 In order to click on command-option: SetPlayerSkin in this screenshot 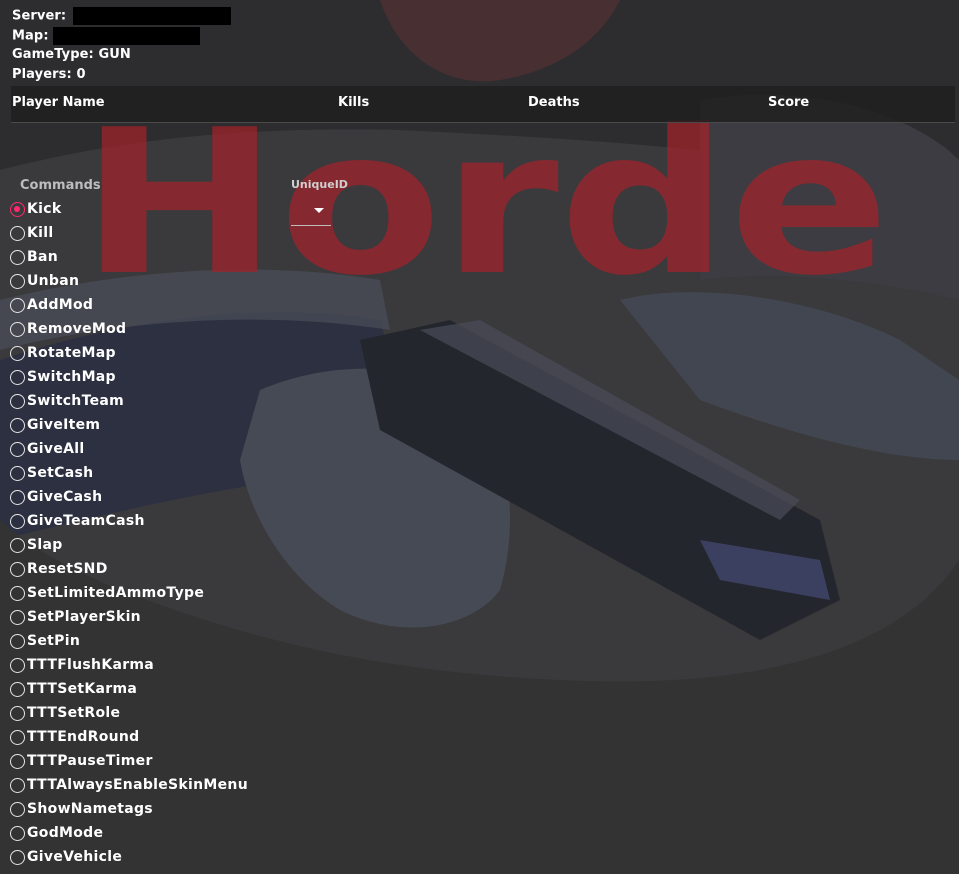, I will do `click(129, 617)`.